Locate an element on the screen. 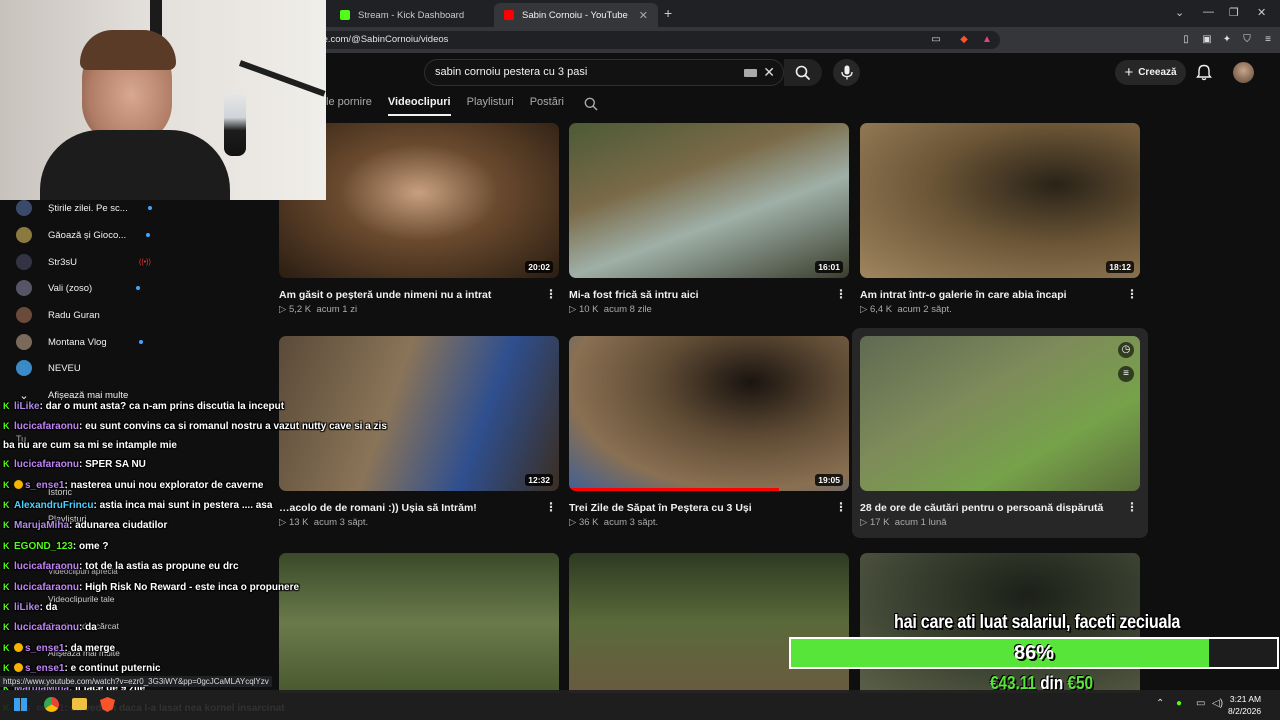 This screenshot has height=720, width=1280. taskbar-clock: 3:21 AM 8/2/2026 is located at coordinates (1244, 705).